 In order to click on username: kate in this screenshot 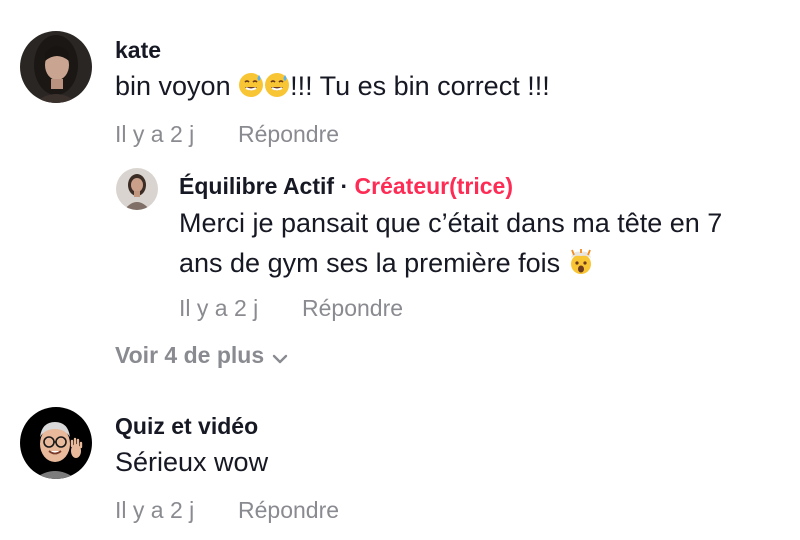, I will do `click(138, 50)`.